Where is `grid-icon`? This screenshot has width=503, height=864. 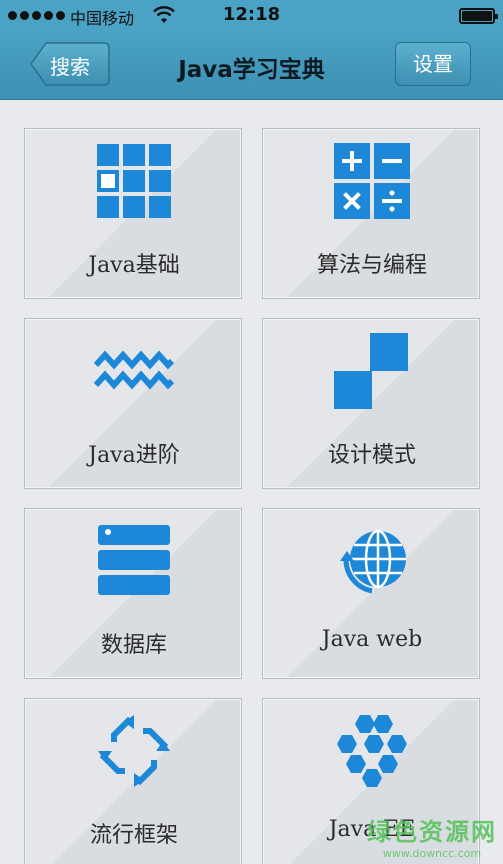
grid-icon is located at coordinates (134, 181).